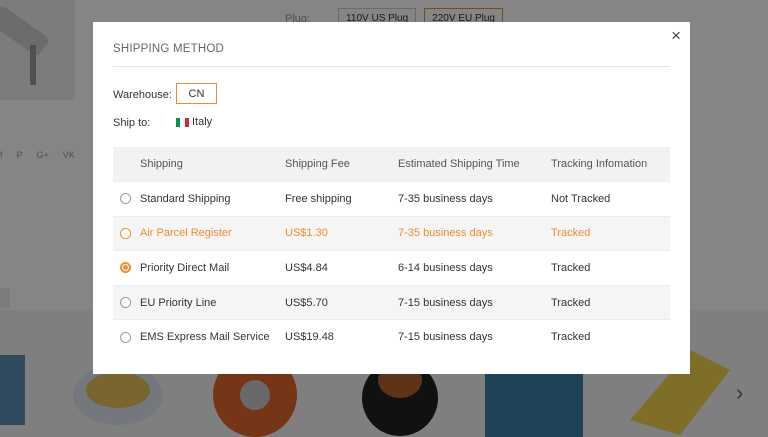  I want to click on modal-title: SHIPPING METHOD, so click(168, 49).